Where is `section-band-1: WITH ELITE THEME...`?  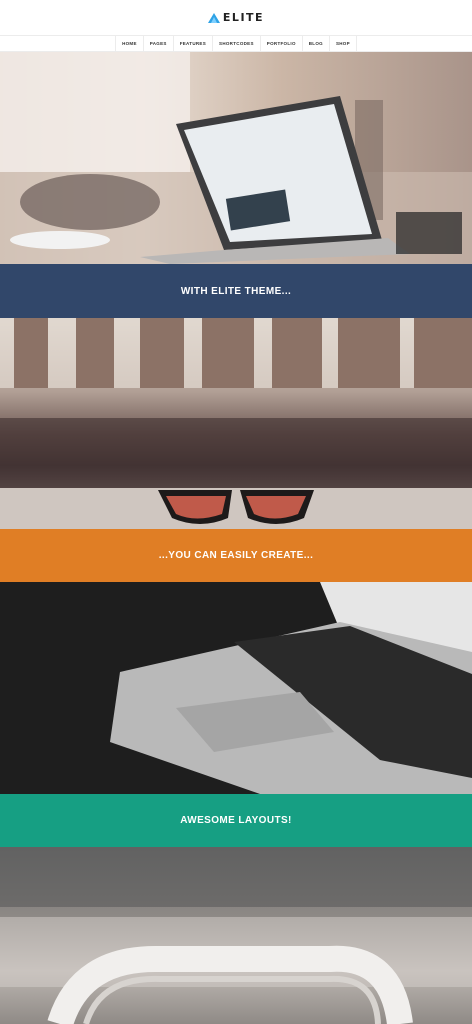
section-band-1: WITH ELITE THEME... is located at coordinates (236, 291).